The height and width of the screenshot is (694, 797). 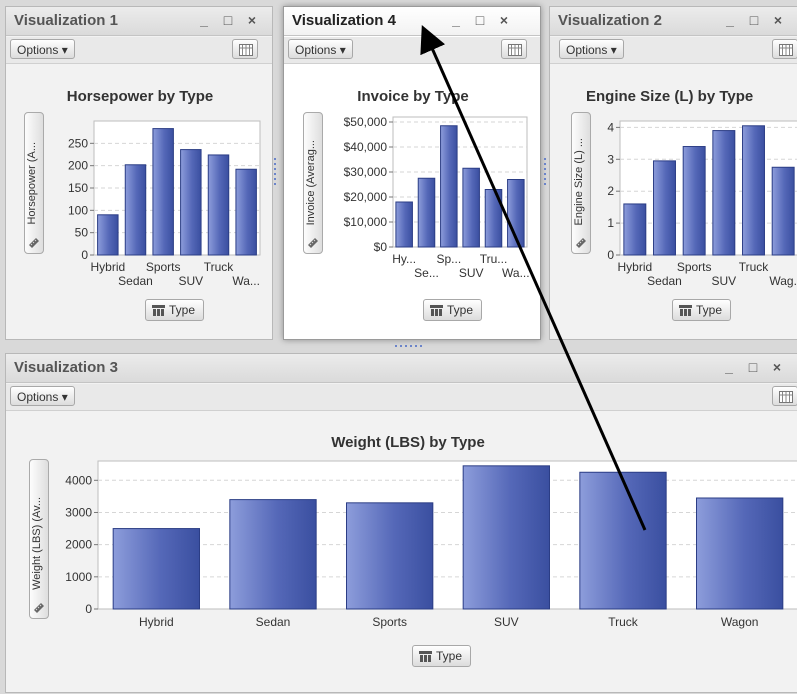 What do you see at coordinates (78, 577) in the screenshot?
I see `y-tick-label: 1000` at bounding box center [78, 577].